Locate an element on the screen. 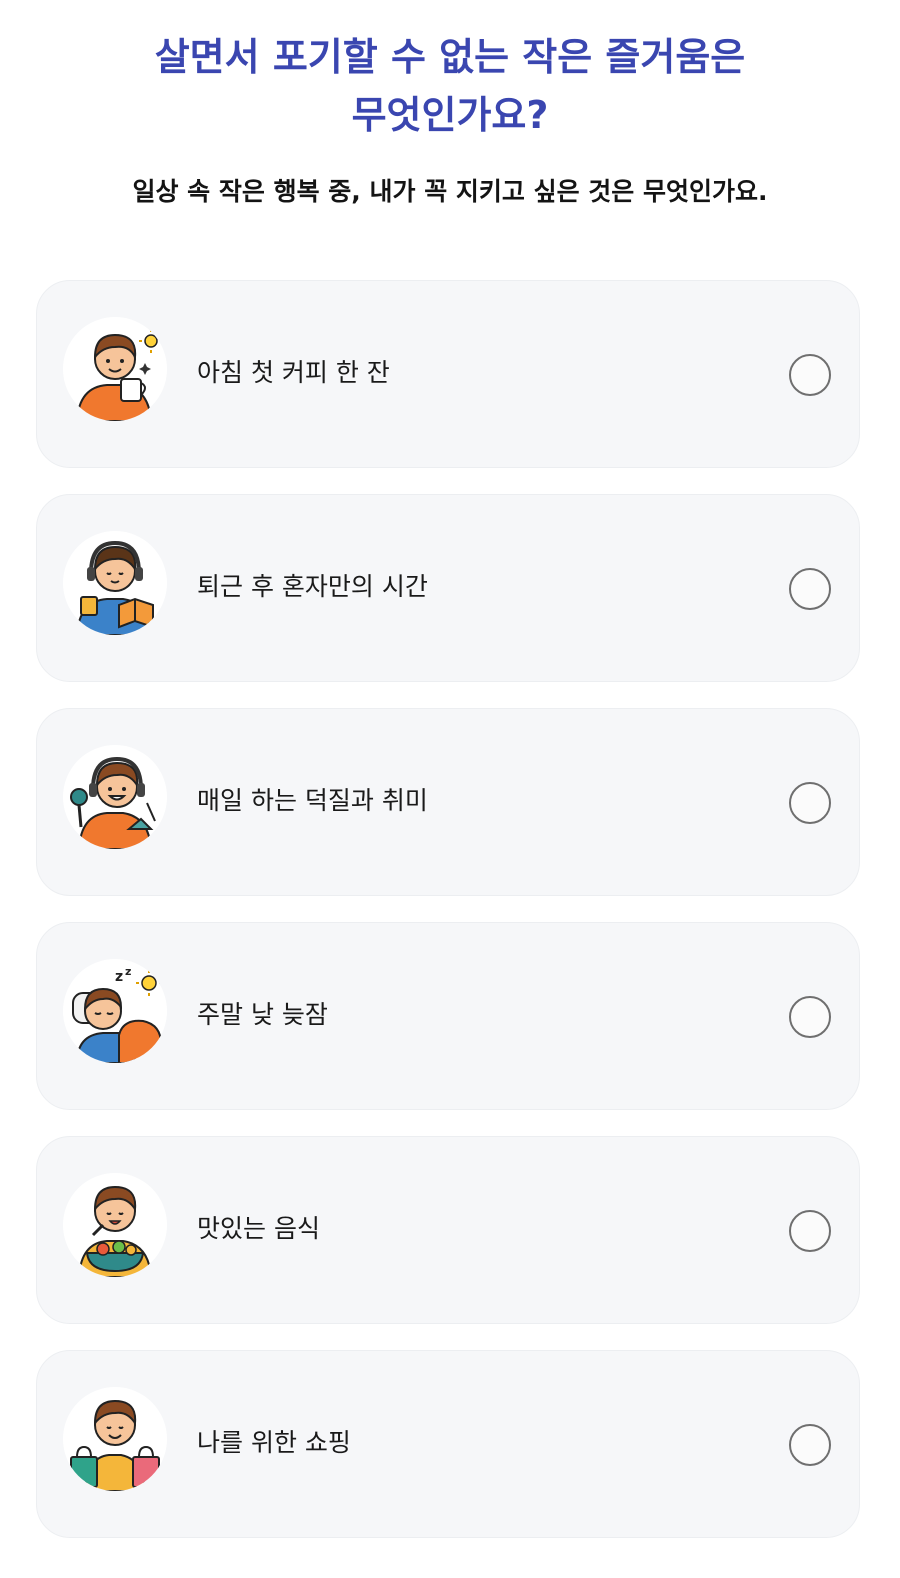 This screenshot has height=1578, width=900. option-label: 나를 위한 쇼핑 is located at coordinates (274, 1442).